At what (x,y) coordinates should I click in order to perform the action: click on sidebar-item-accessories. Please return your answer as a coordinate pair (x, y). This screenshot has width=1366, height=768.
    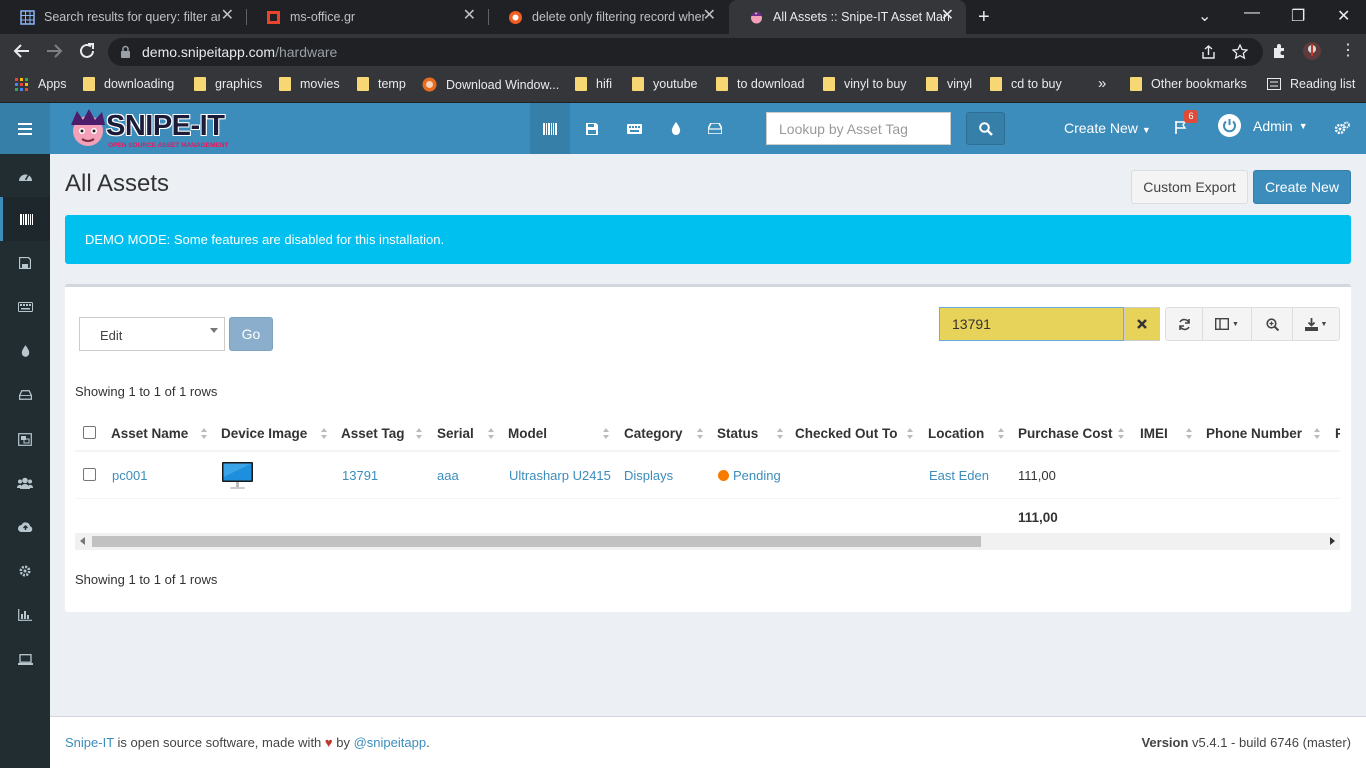
    Looking at the image, I should click on (25, 307).